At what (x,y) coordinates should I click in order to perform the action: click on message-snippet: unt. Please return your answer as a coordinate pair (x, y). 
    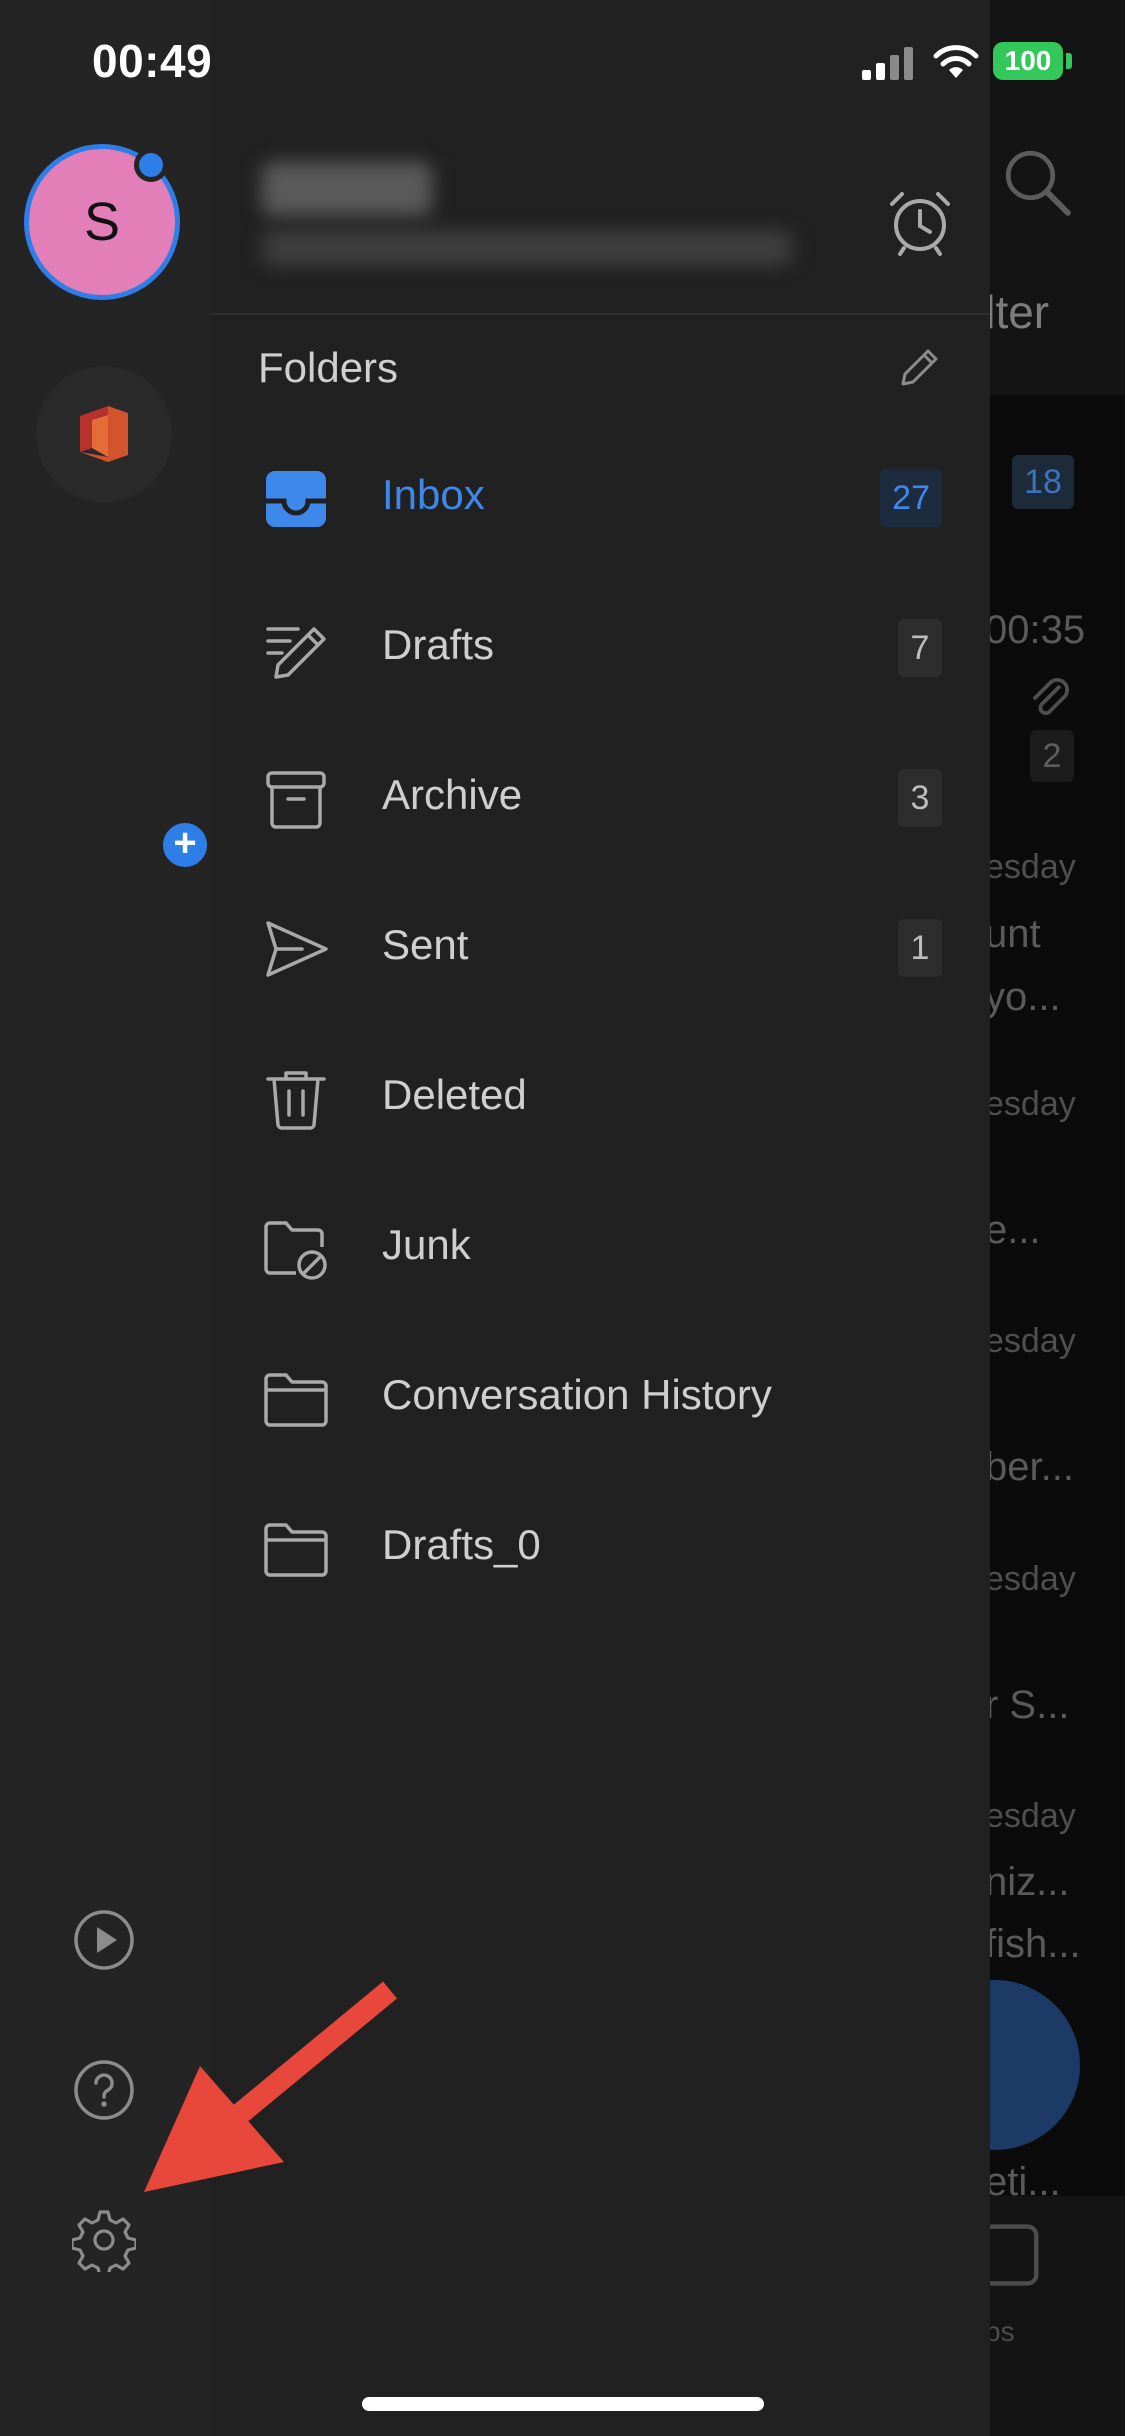
    Looking at the image, I should click on (1013, 934).